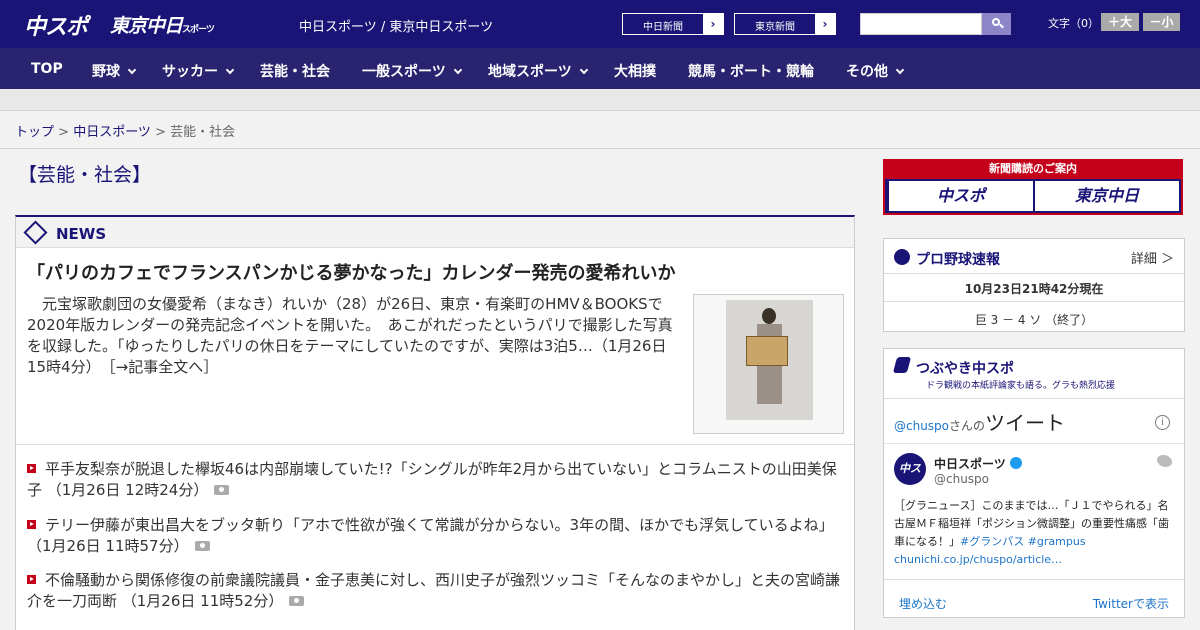 This screenshot has height=630, width=1200. I want to click on photo-image, so click(769, 360).